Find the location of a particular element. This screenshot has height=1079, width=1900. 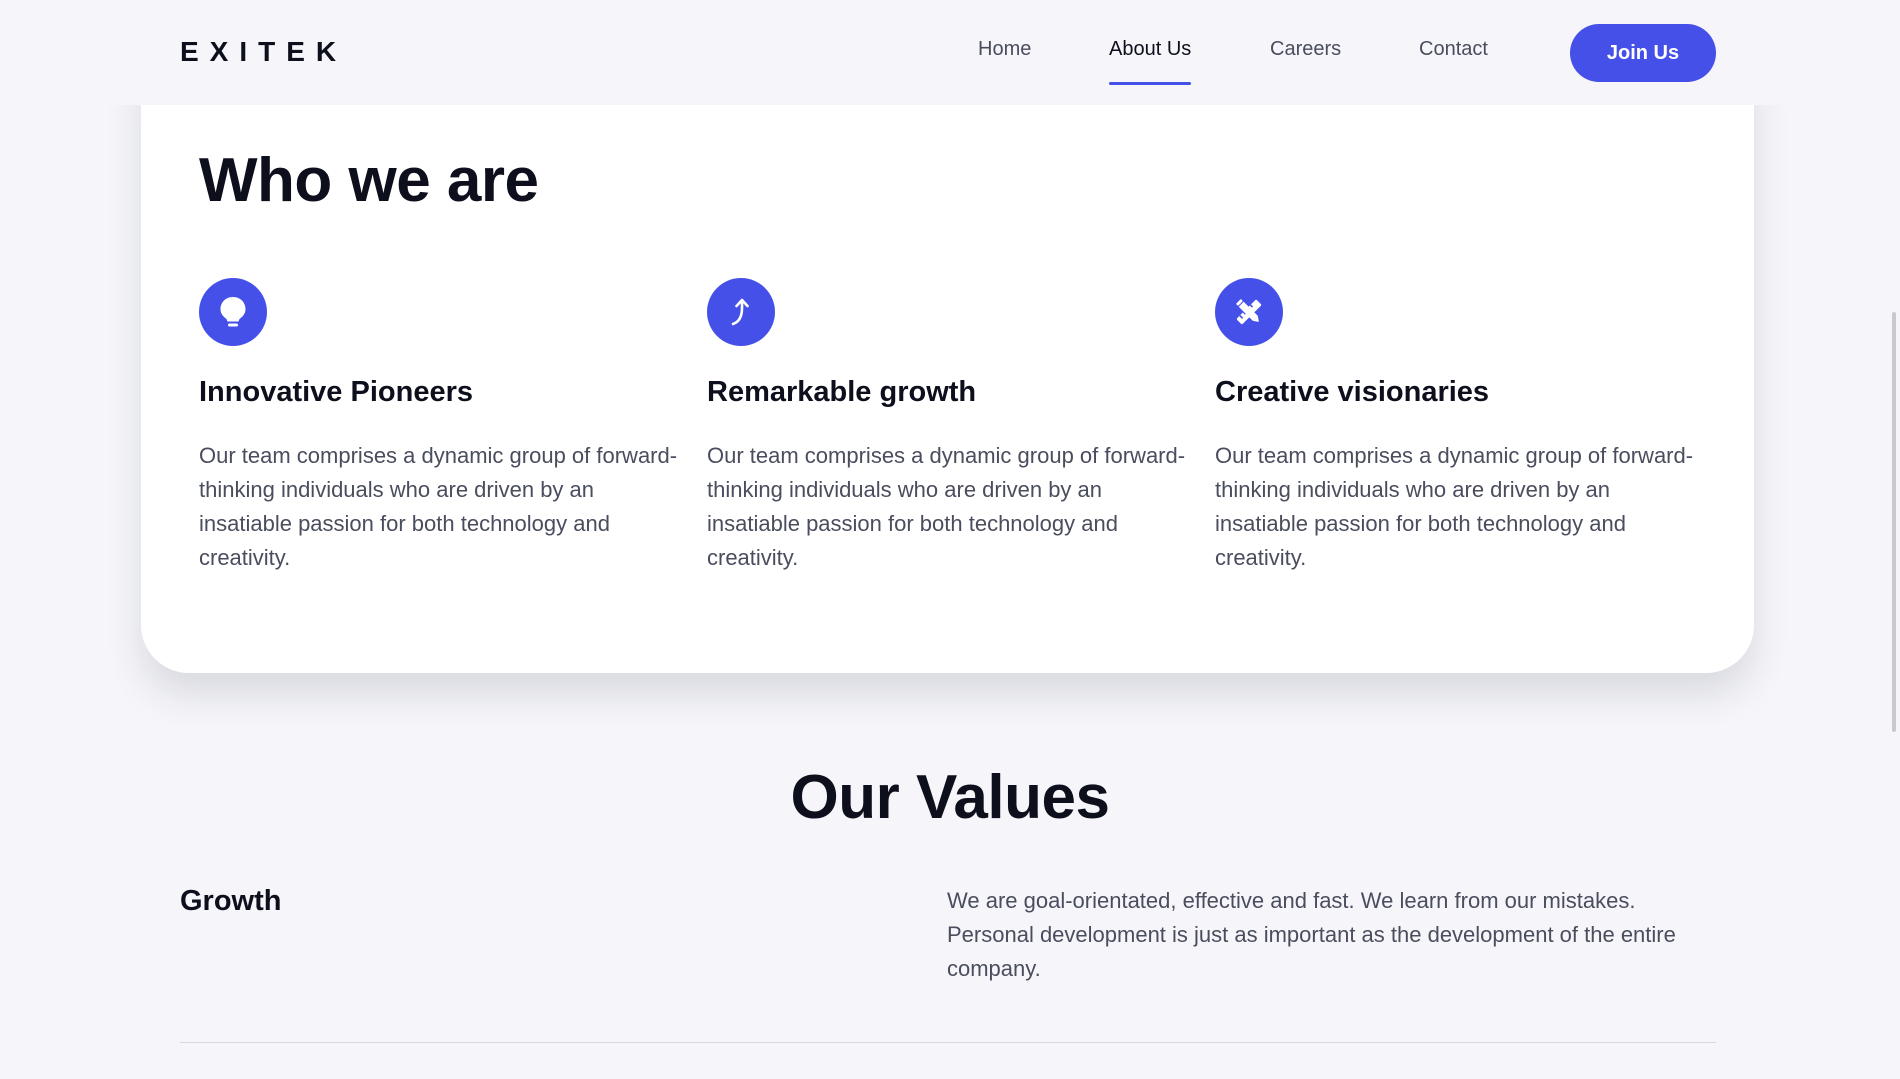

our-values-title: Our Values is located at coordinates (950, 797).